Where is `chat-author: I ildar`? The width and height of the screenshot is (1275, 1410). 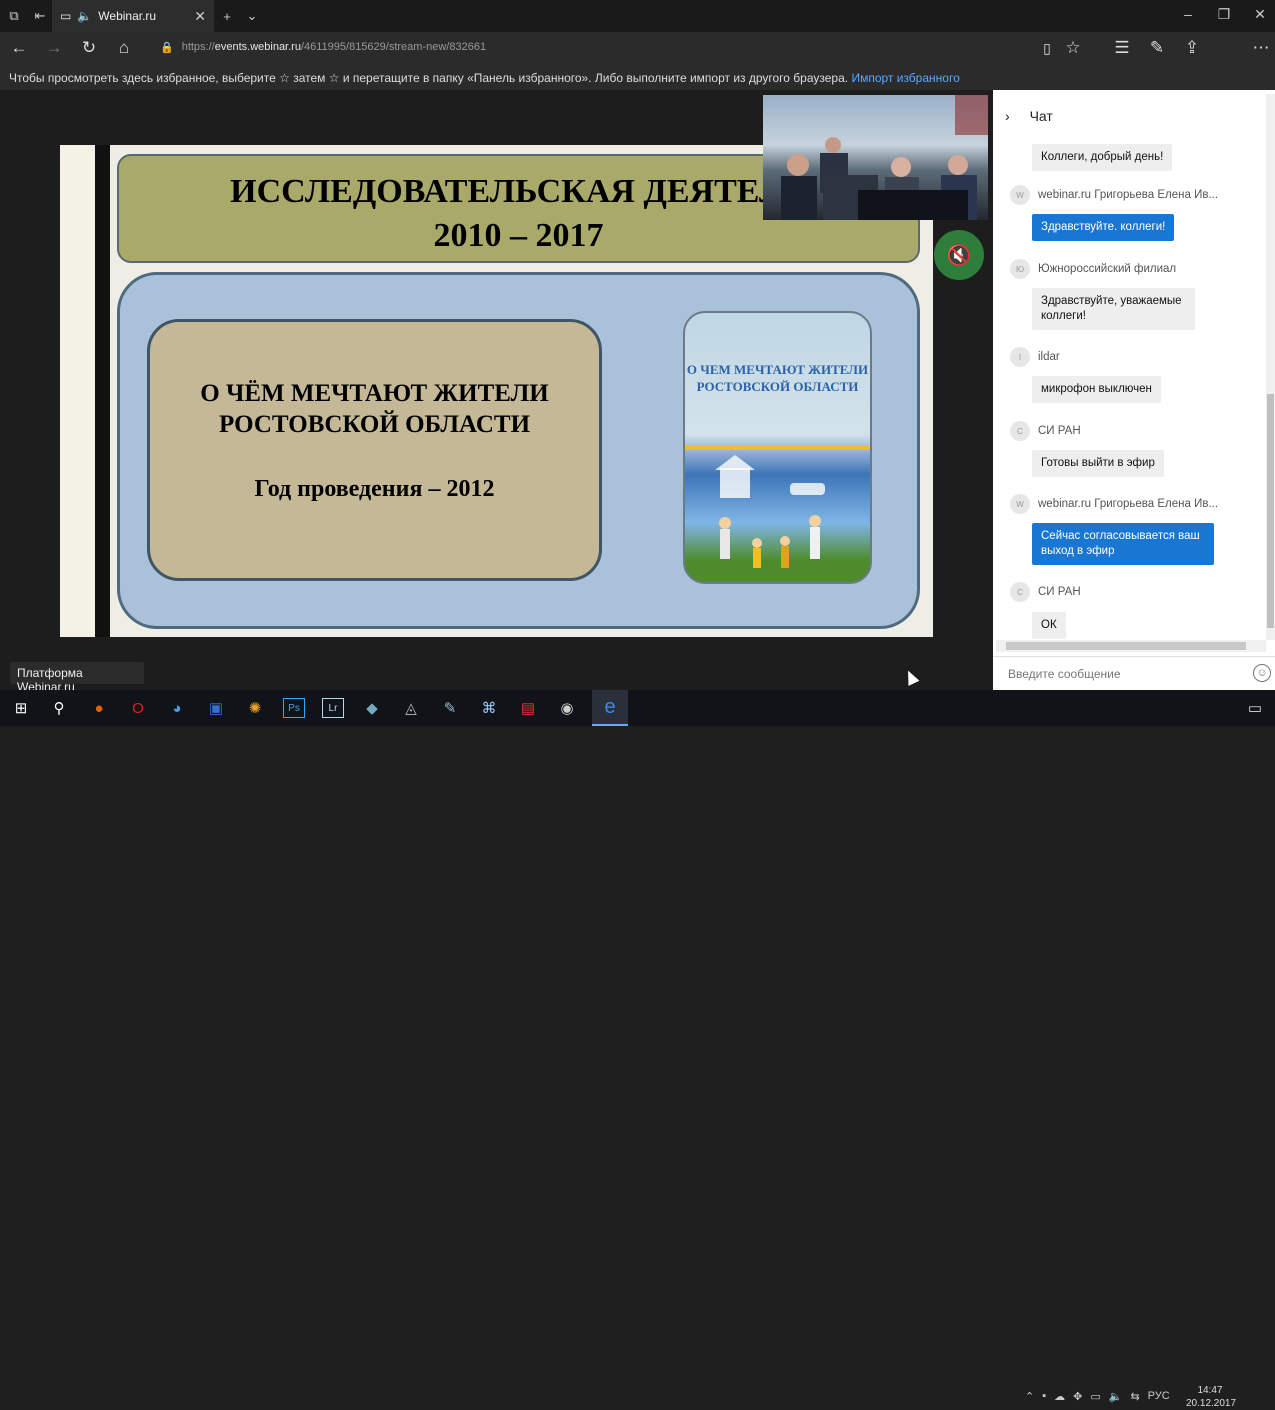
chat-author: I ildar is located at coordinates (1035, 357).